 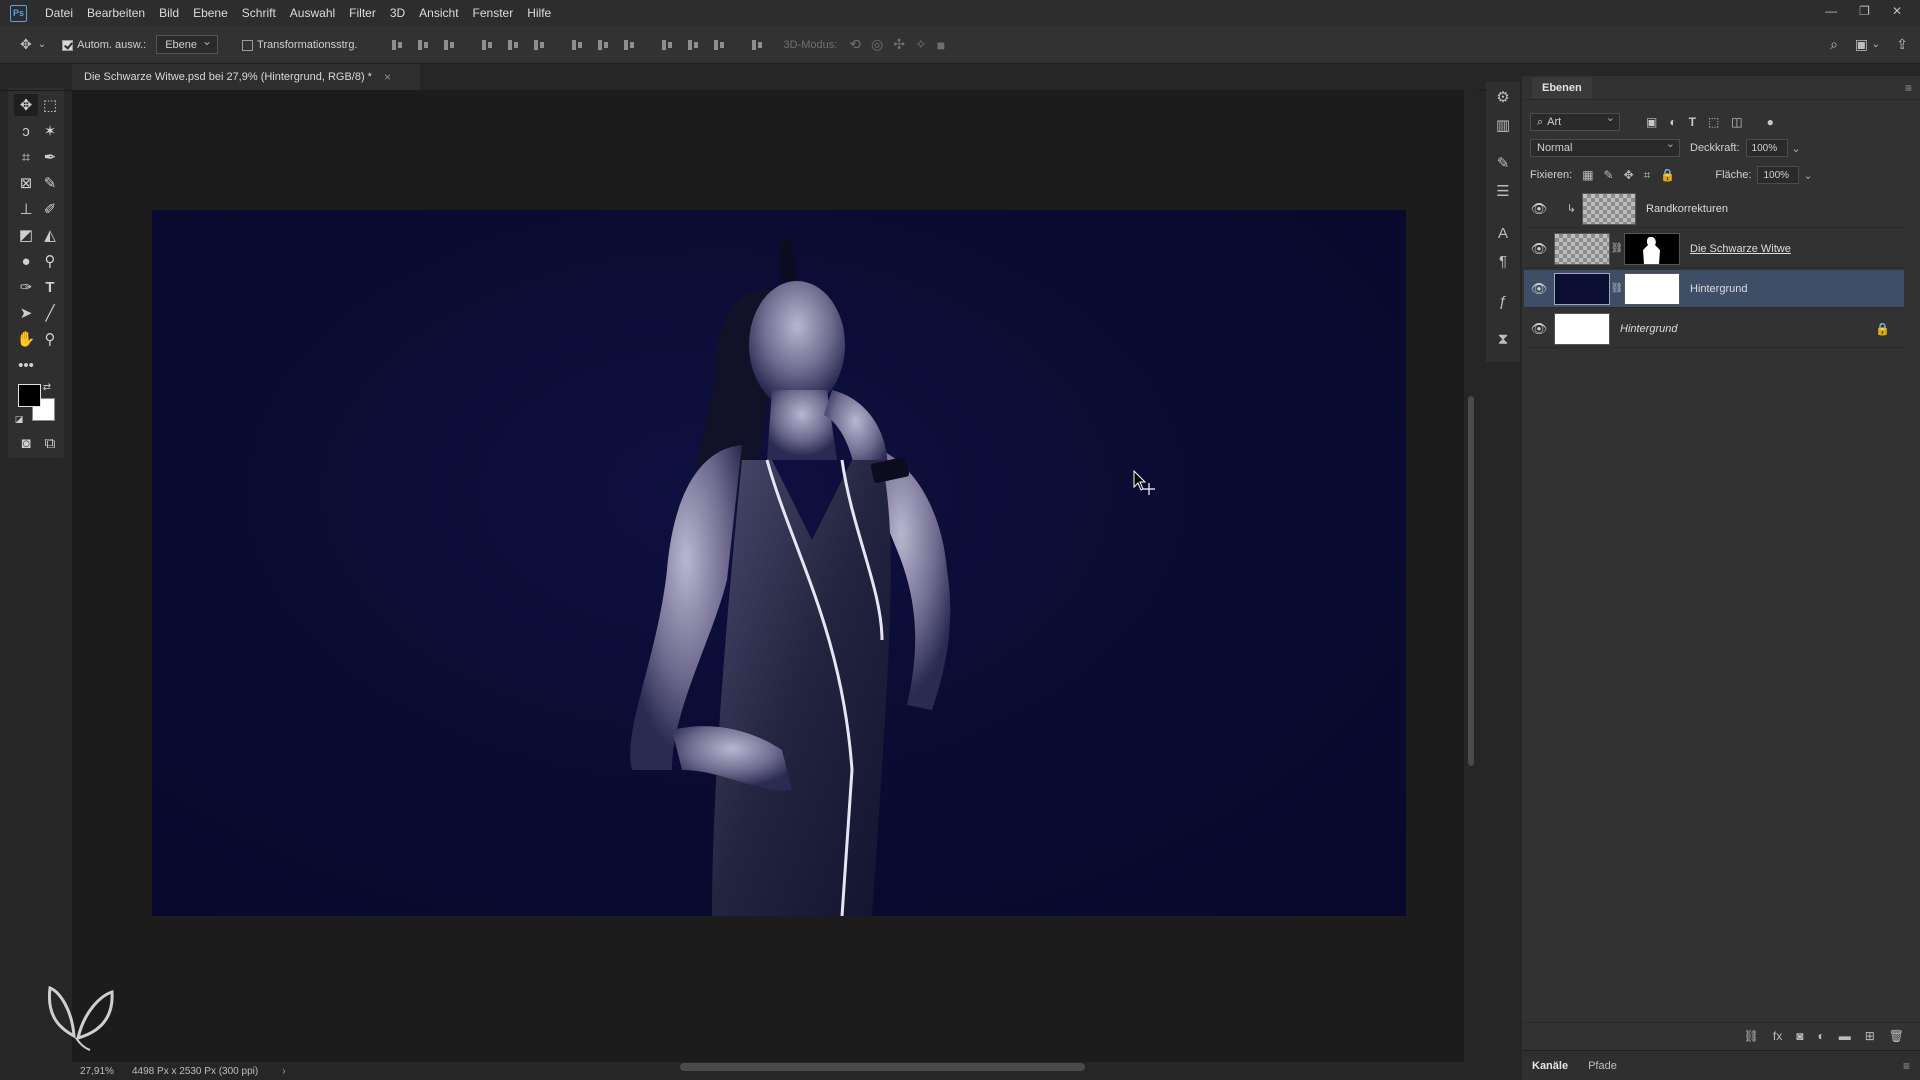 I want to click on align-left-icon, so click(x=487, y=45).